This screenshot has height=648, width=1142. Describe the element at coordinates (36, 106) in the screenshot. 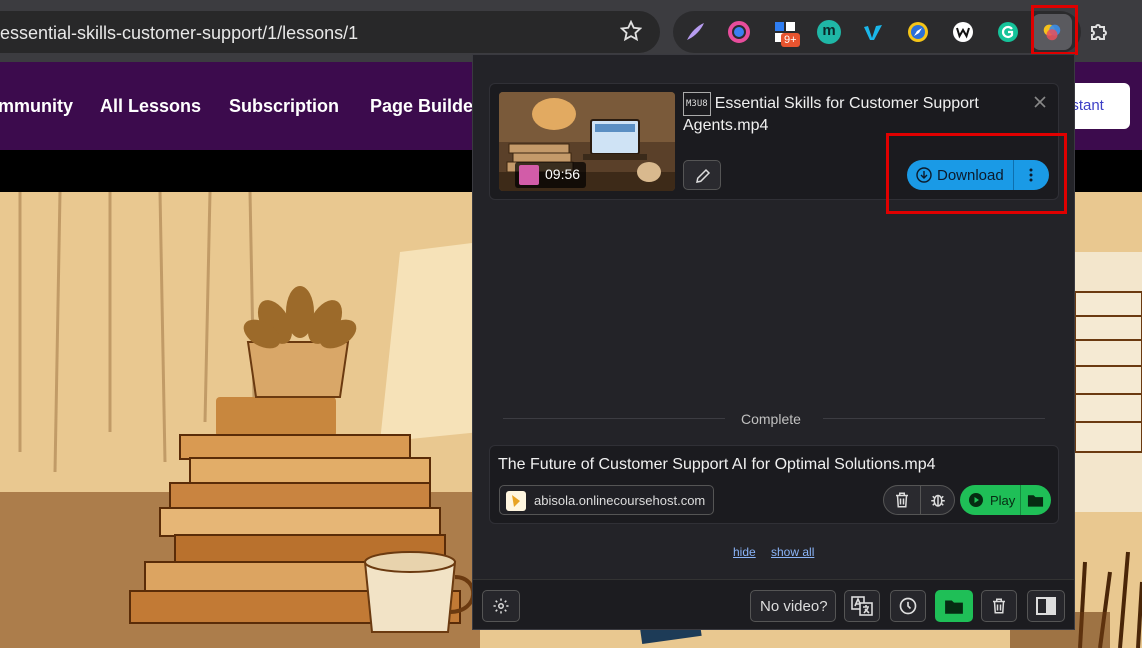

I see `nav-community: mmunity` at that location.